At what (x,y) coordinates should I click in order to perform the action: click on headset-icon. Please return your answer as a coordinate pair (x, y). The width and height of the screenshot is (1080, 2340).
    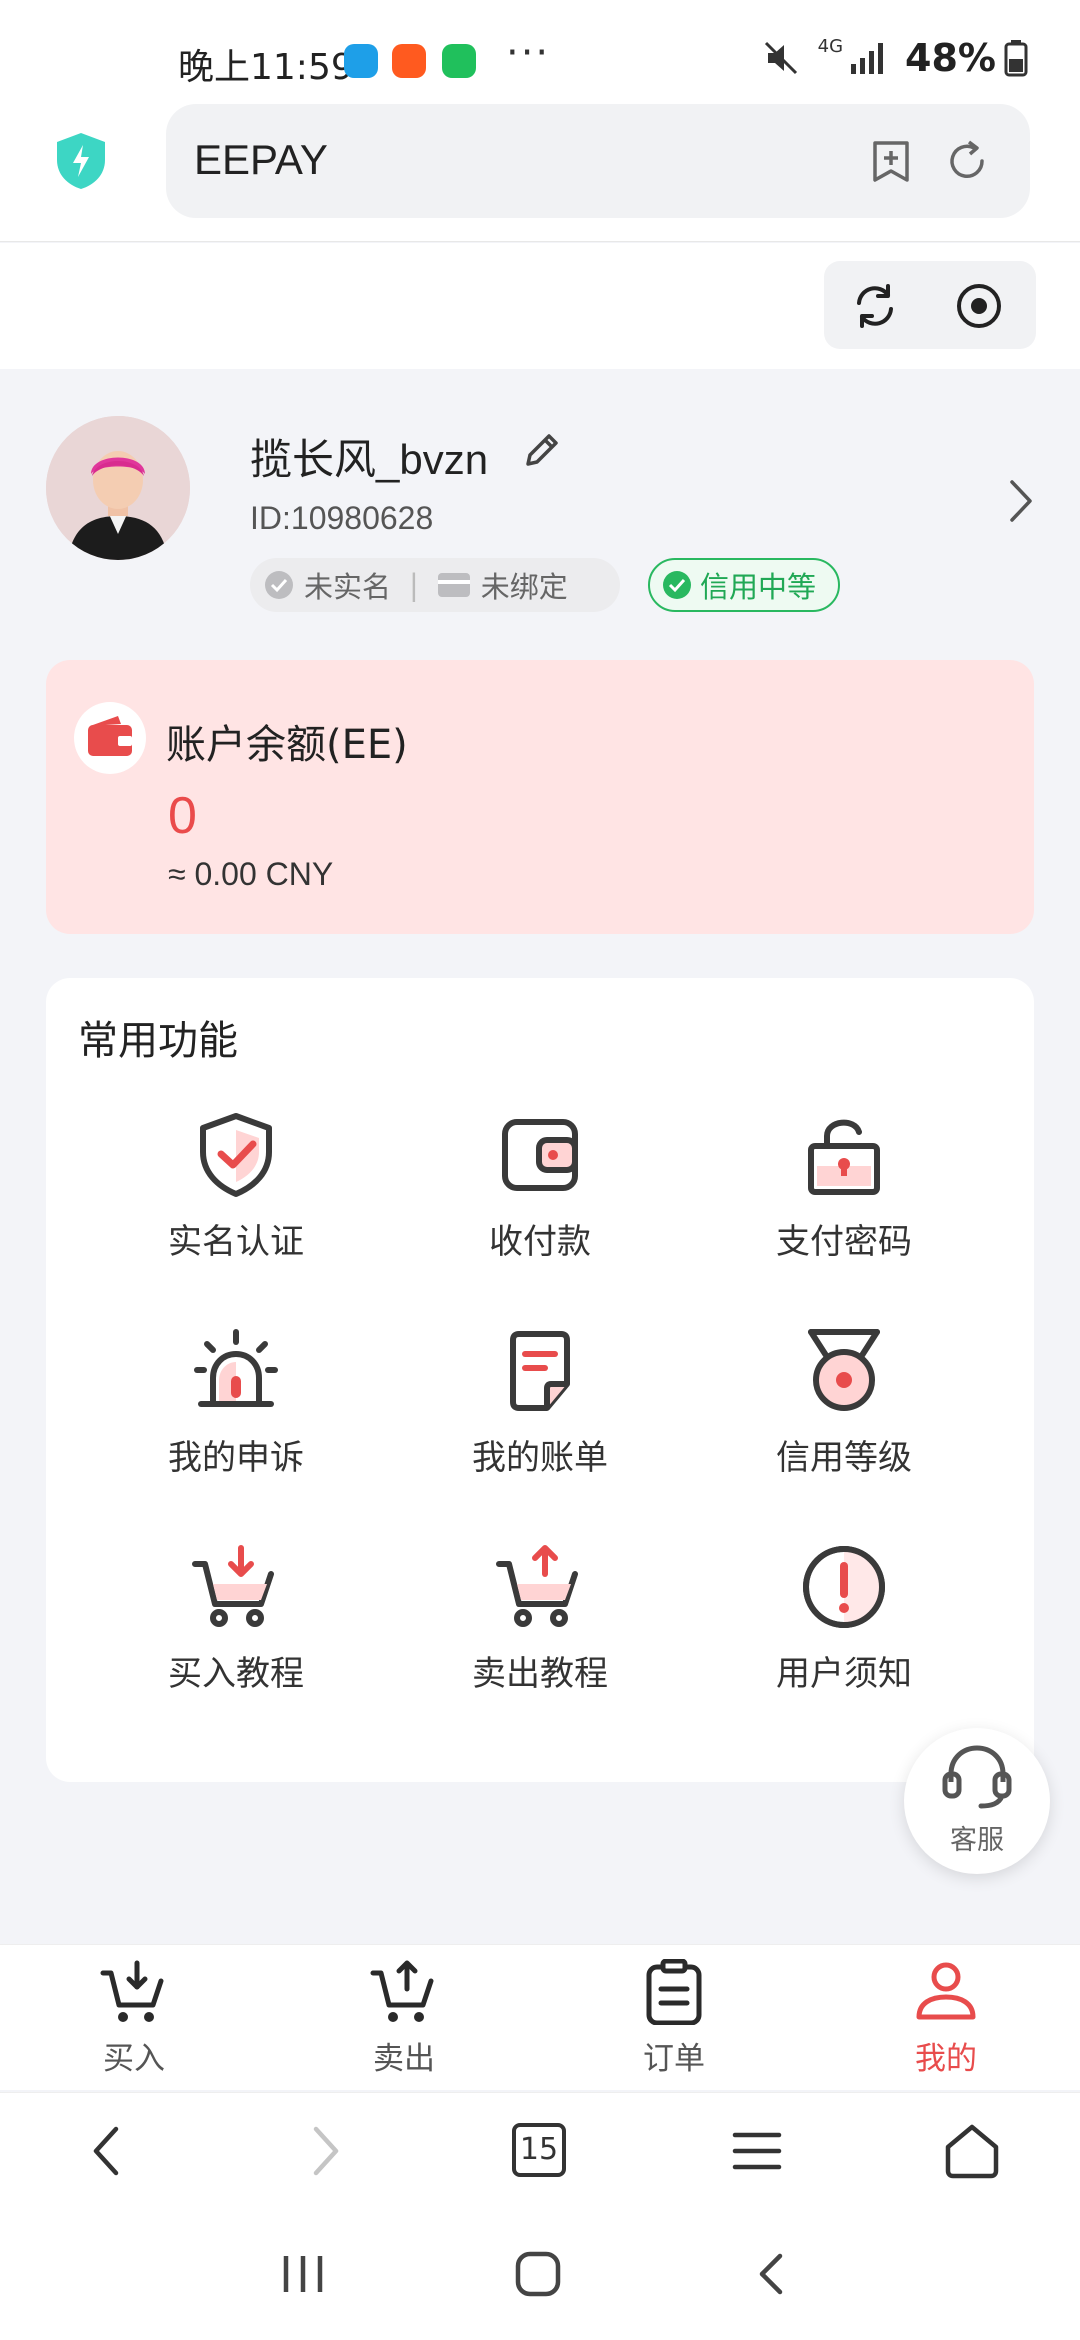
    Looking at the image, I should click on (977, 1777).